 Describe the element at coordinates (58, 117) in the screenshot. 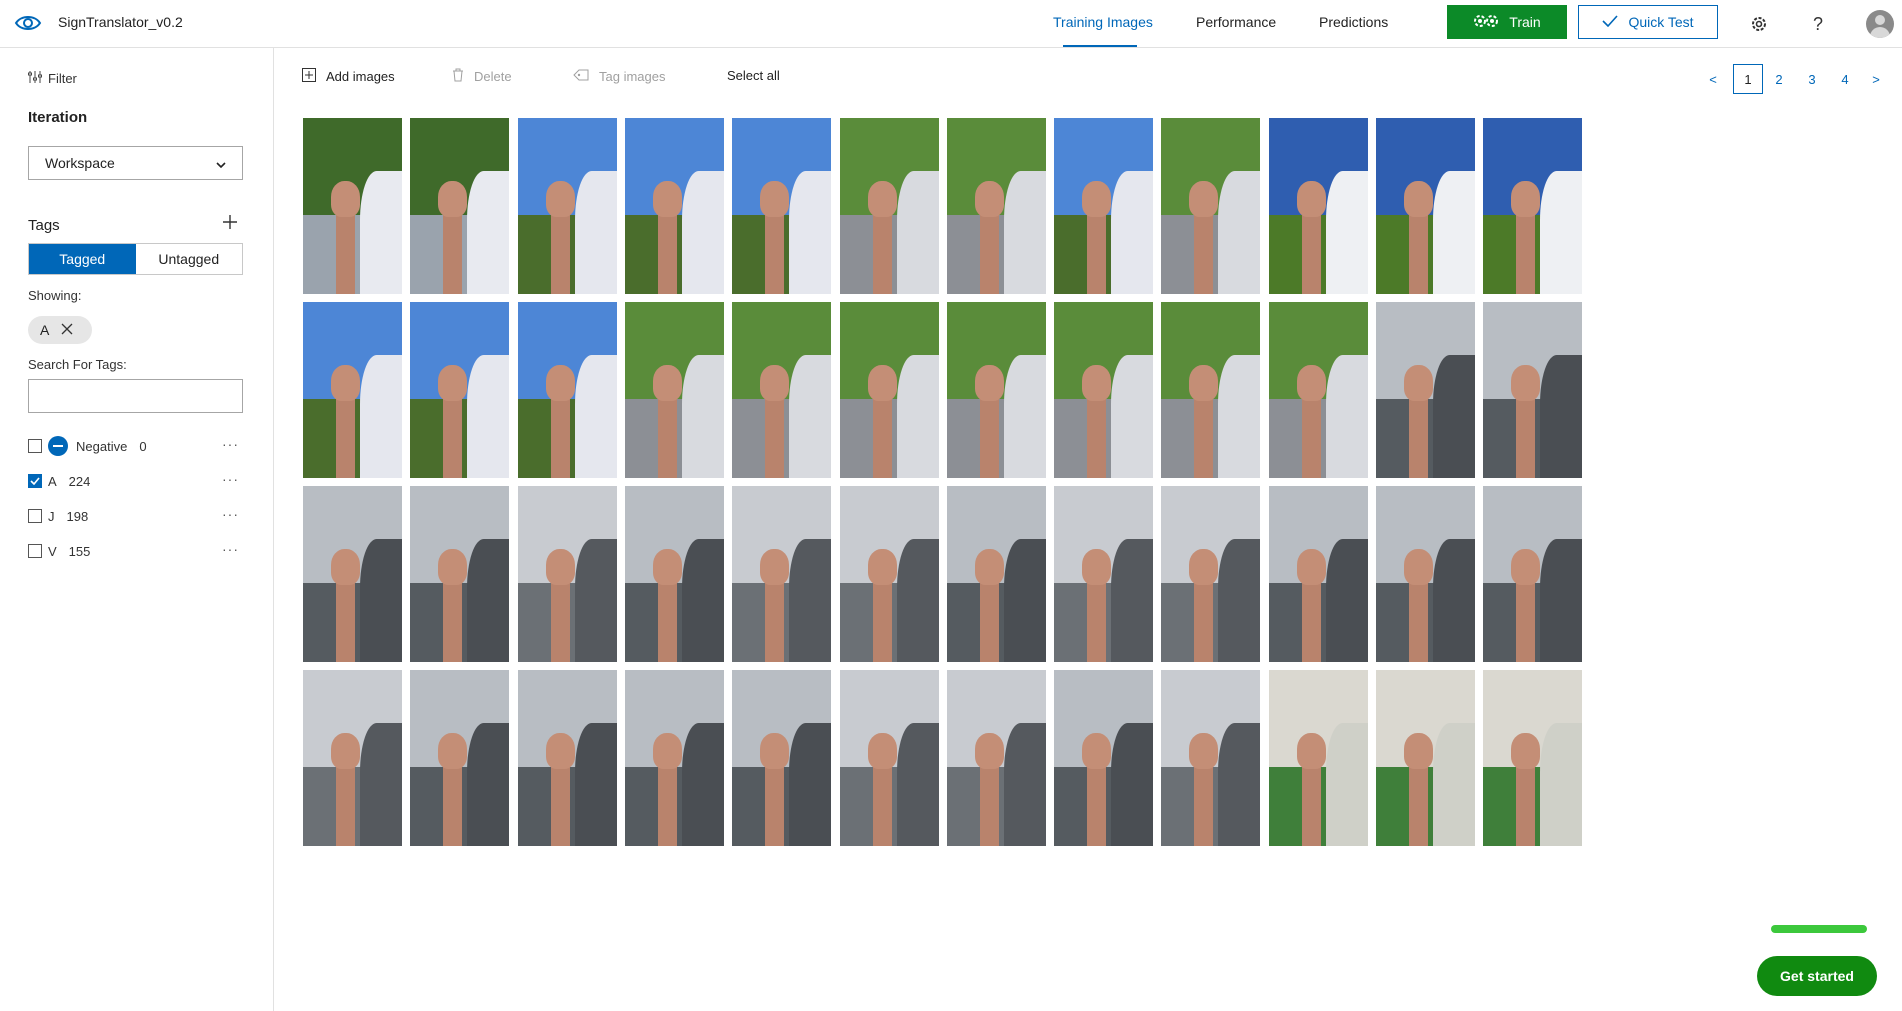

I see `iteration-label: Iteration` at that location.